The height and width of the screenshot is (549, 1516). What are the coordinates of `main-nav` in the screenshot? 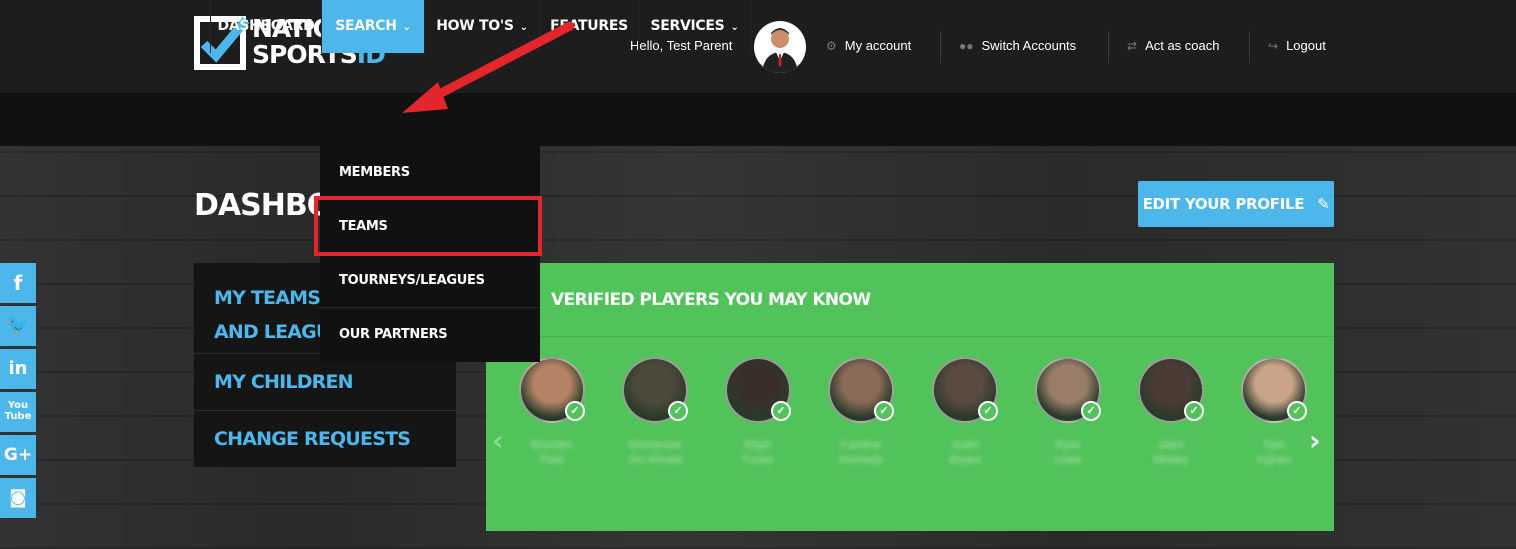 It's located at (758, 119).